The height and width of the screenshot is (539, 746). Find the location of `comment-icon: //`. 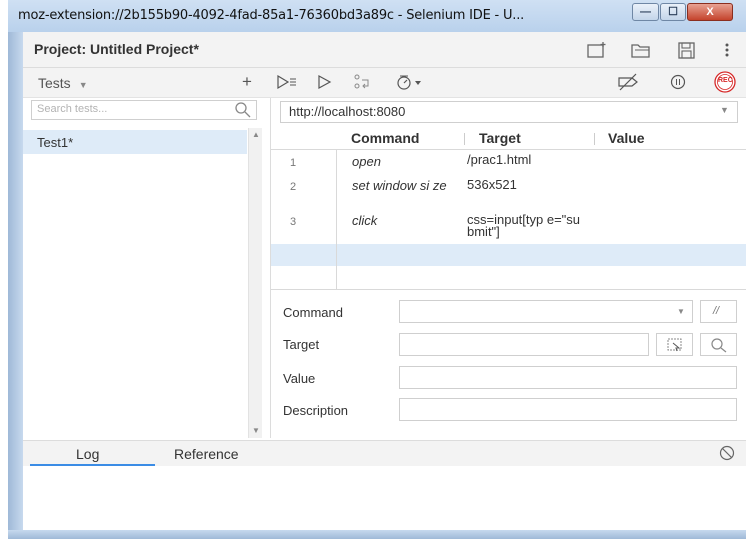

comment-icon: // is located at coordinates (716, 311).